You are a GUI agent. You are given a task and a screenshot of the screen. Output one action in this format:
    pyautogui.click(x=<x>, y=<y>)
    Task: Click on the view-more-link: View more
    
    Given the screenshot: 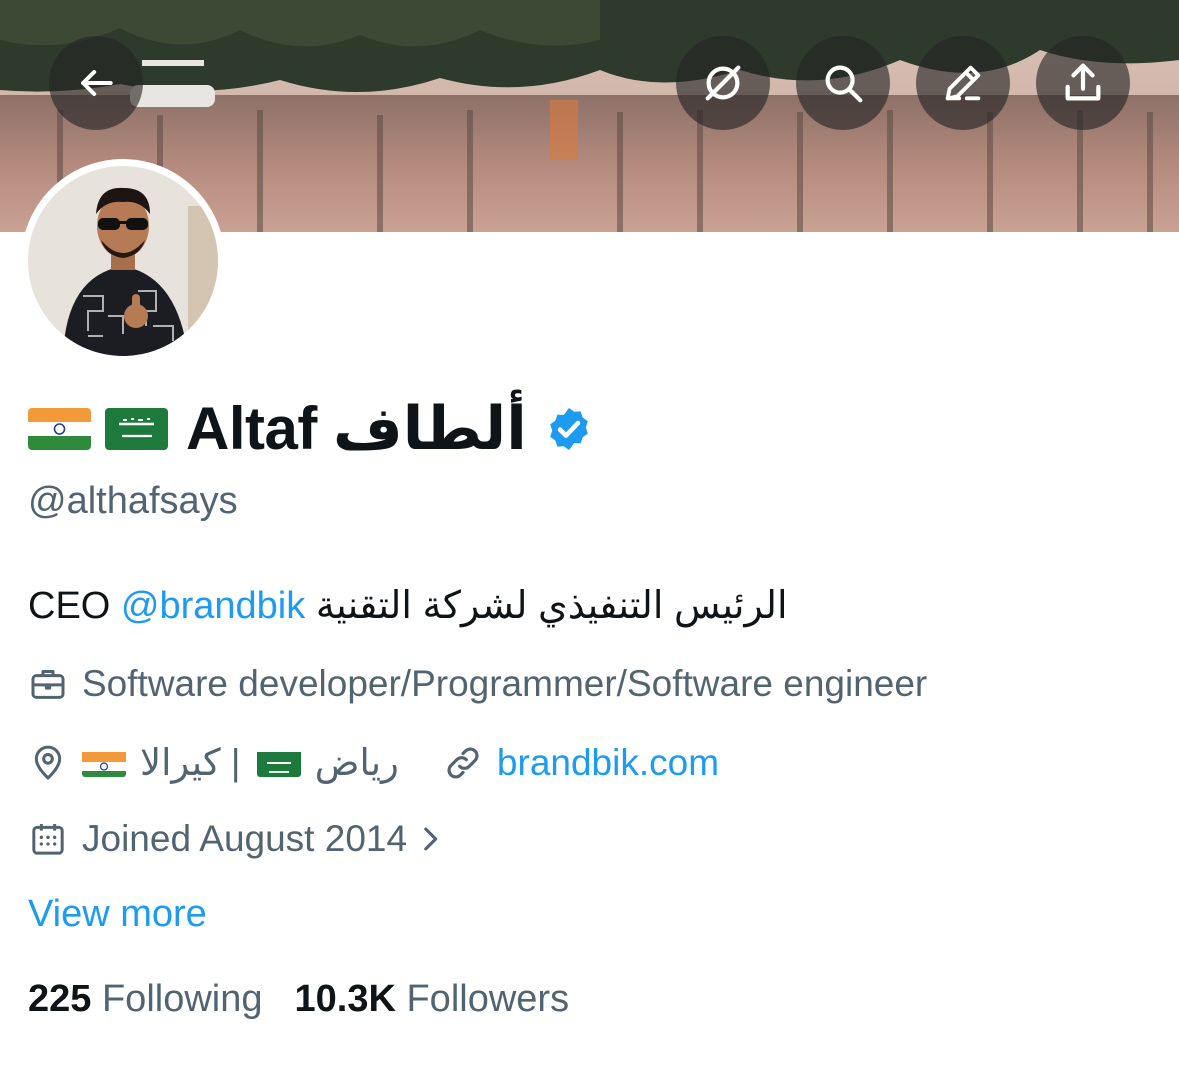 What is the action you would take?
    pyautogui.click(x=117, y=914)
    